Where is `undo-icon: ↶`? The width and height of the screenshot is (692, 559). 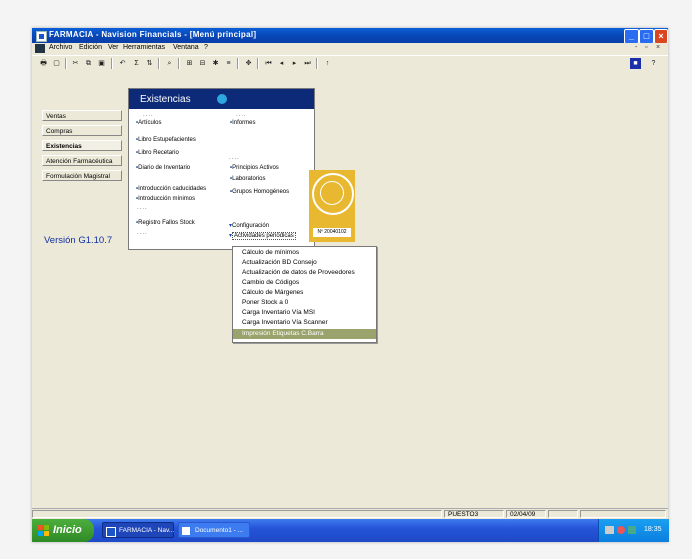 undo-icon: ↶ is located at coordinates (122, 63).